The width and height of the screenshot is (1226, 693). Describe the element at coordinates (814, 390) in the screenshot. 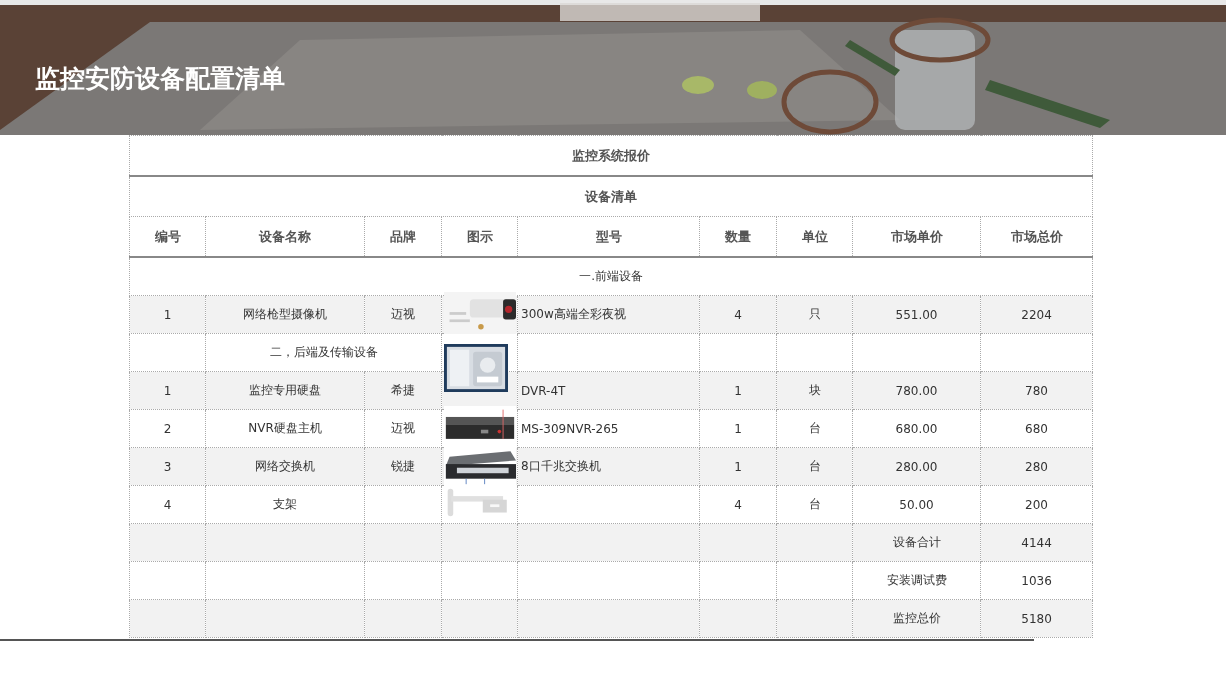

I see `table-cell: 块` at that location.